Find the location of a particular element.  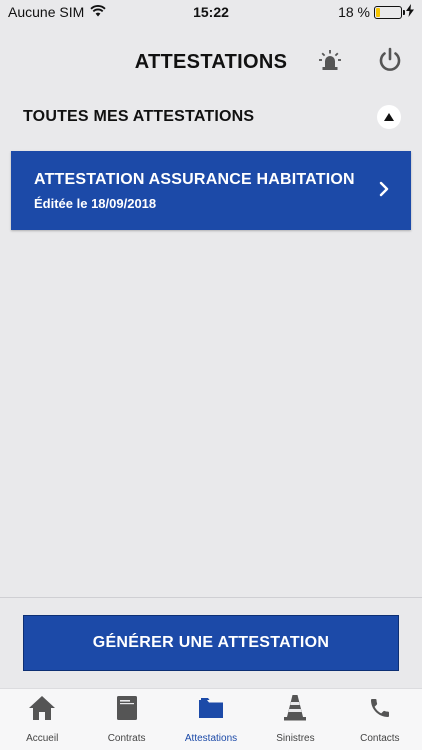

generate-attestation-button: GÉNÉRER UNE ATTESTATION is located at coordinates (211, 643).